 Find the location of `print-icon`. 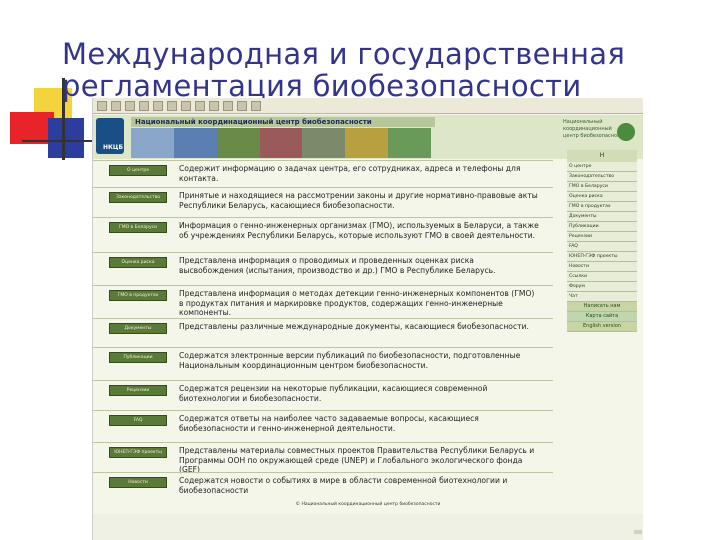

print-icon is located at coordinates (242, 105).